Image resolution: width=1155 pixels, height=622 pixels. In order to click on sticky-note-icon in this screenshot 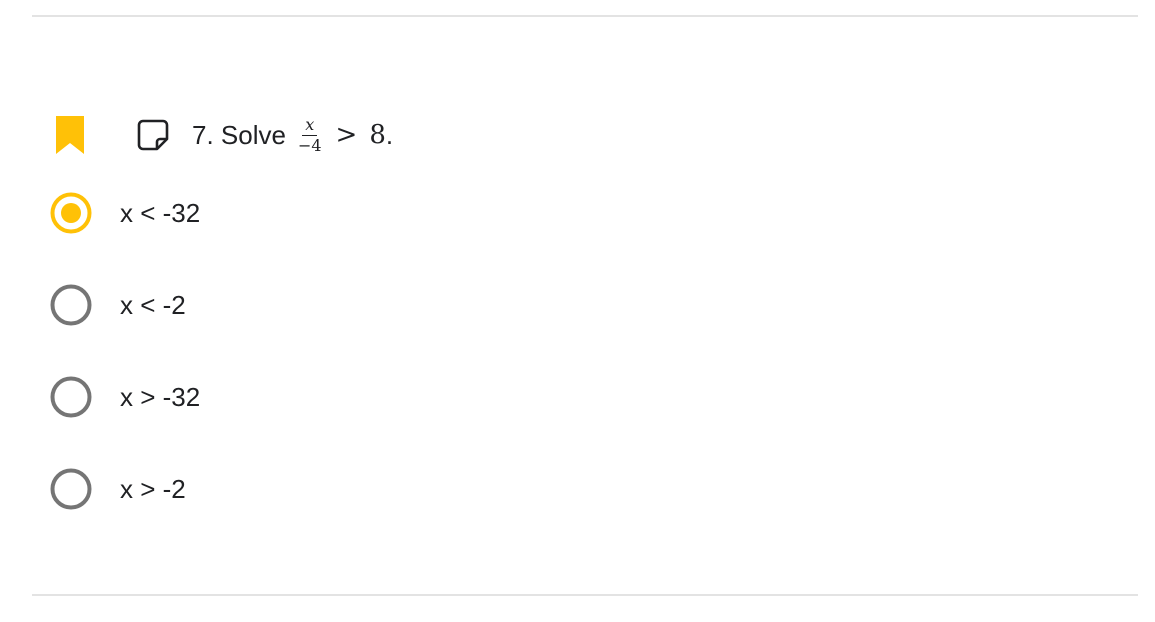, I will do `click(153, 135)`.